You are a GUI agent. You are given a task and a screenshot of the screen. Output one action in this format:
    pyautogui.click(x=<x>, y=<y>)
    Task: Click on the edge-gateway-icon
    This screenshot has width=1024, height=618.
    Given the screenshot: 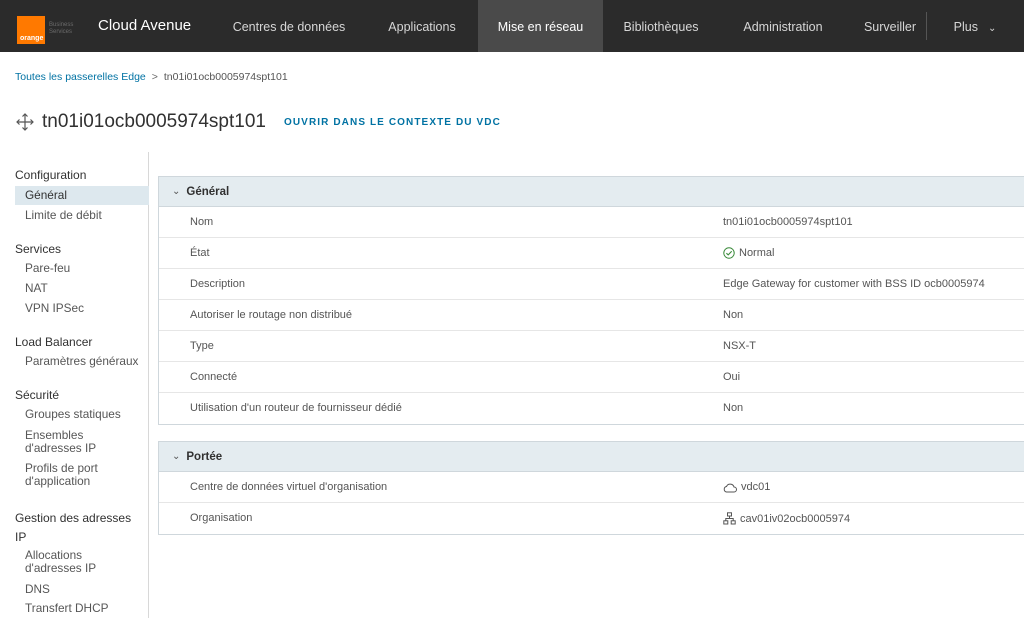 What is the action you would take?
    pyautogui.click(x=25, y=122)
    